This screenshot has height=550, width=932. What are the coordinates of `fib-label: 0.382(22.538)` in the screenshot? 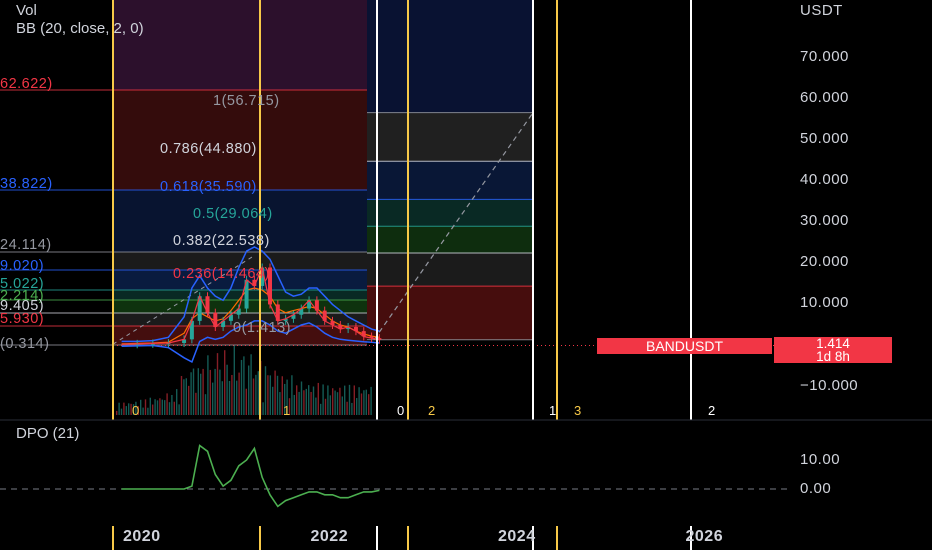 It's located at (221, 240).